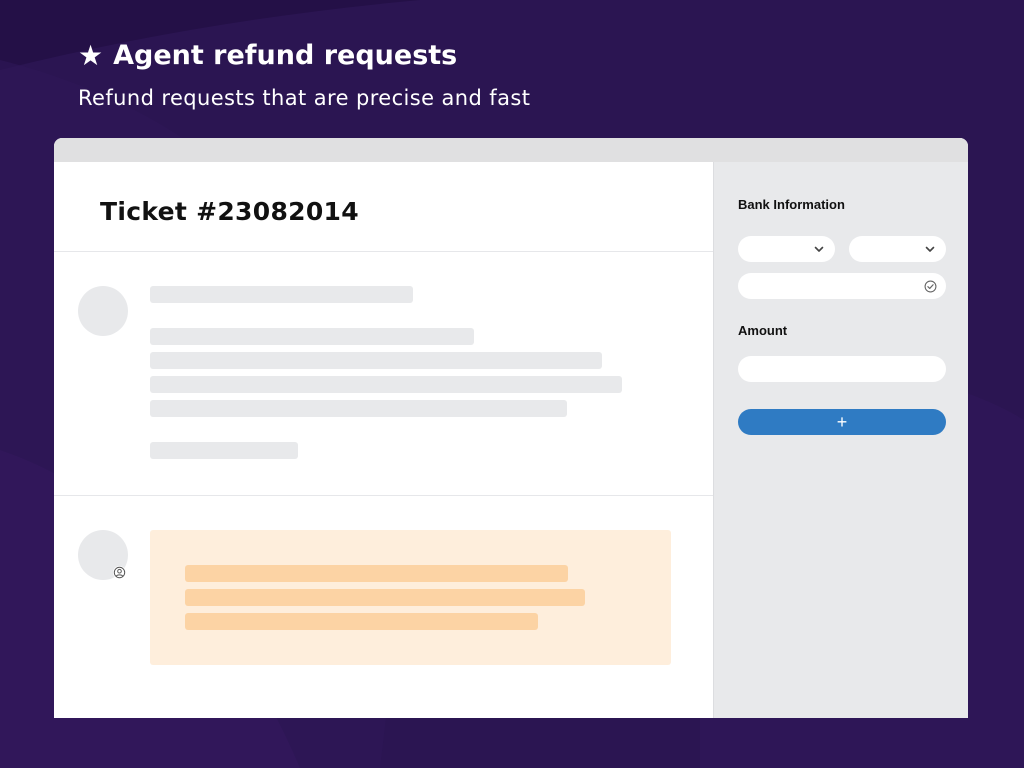 This screenshot has height=768, width=1024. I want to click on plus-icon: +, so click(842, 421).